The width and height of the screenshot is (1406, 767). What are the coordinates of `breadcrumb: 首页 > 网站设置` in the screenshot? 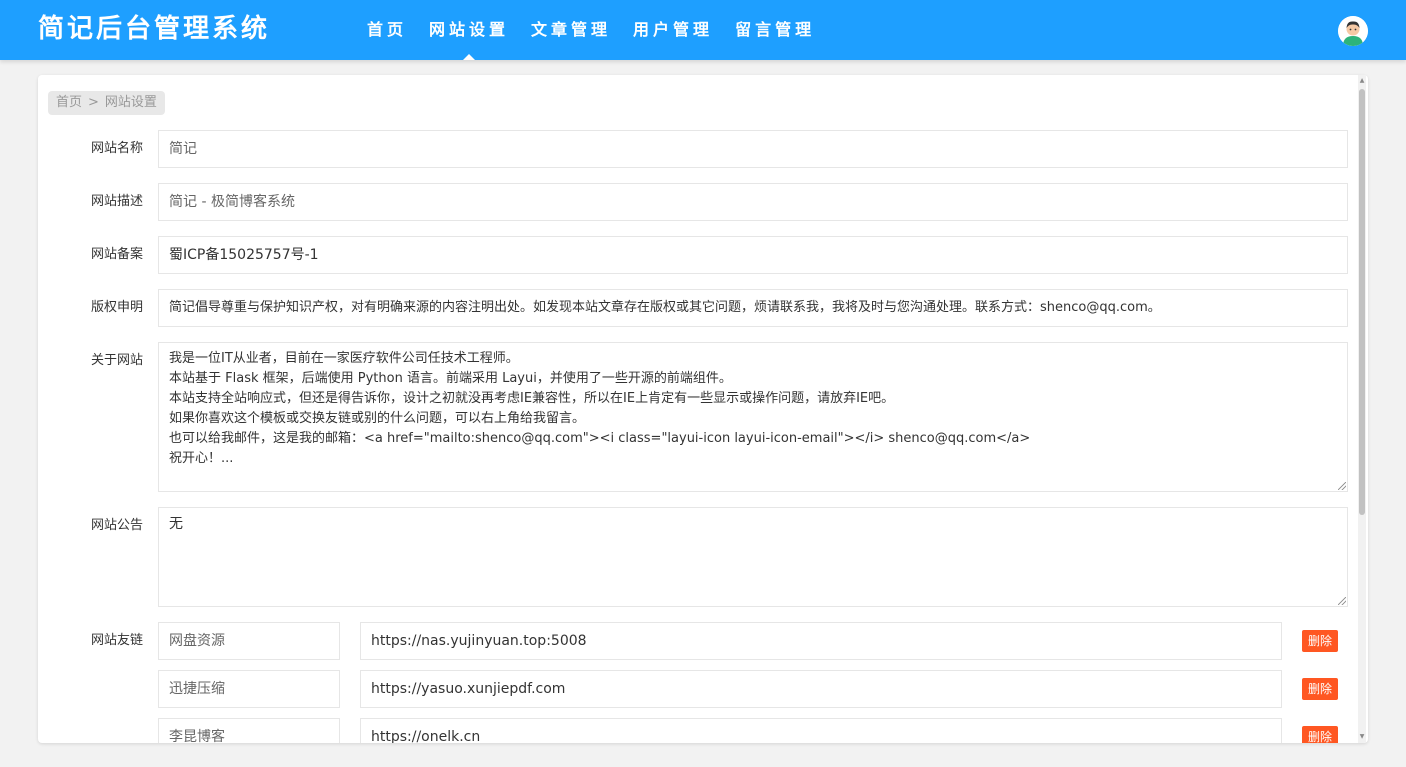 It's located at (106, 103).